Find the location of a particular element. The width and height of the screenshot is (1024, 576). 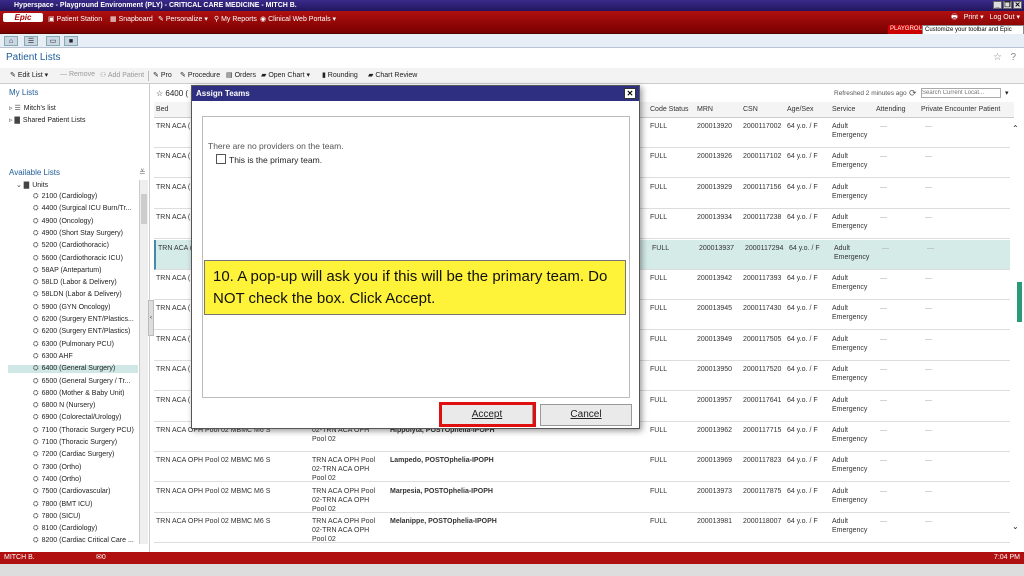

row-mrn: 200013920 is located at coordinates (715, 126).